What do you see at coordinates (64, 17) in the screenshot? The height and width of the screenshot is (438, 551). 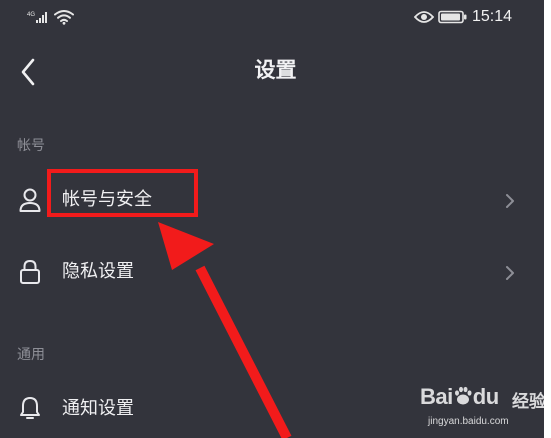 I see `wifi-icon` at bounding box center [64, 17].